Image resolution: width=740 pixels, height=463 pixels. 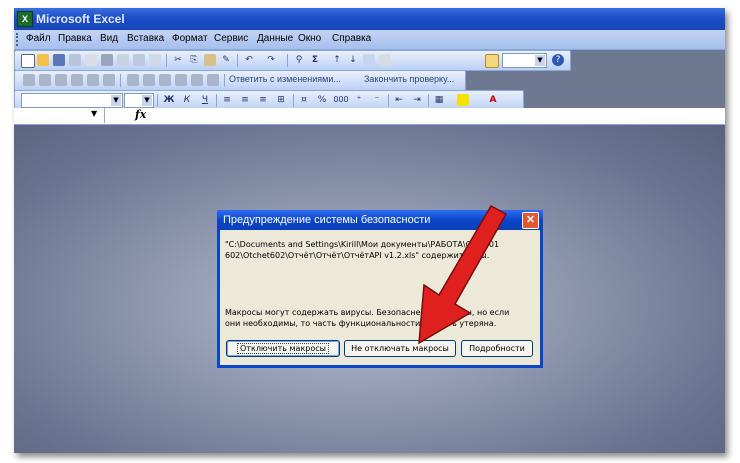 I want to click on arrow-shape, so click(x=463, y=274).